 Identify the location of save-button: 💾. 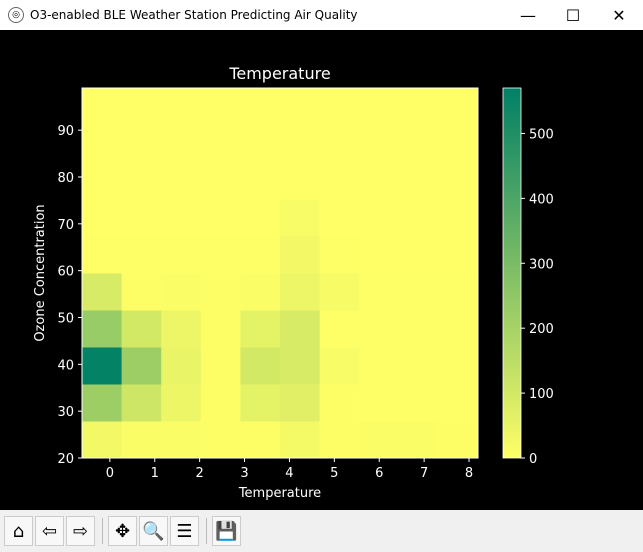
(226, 531).